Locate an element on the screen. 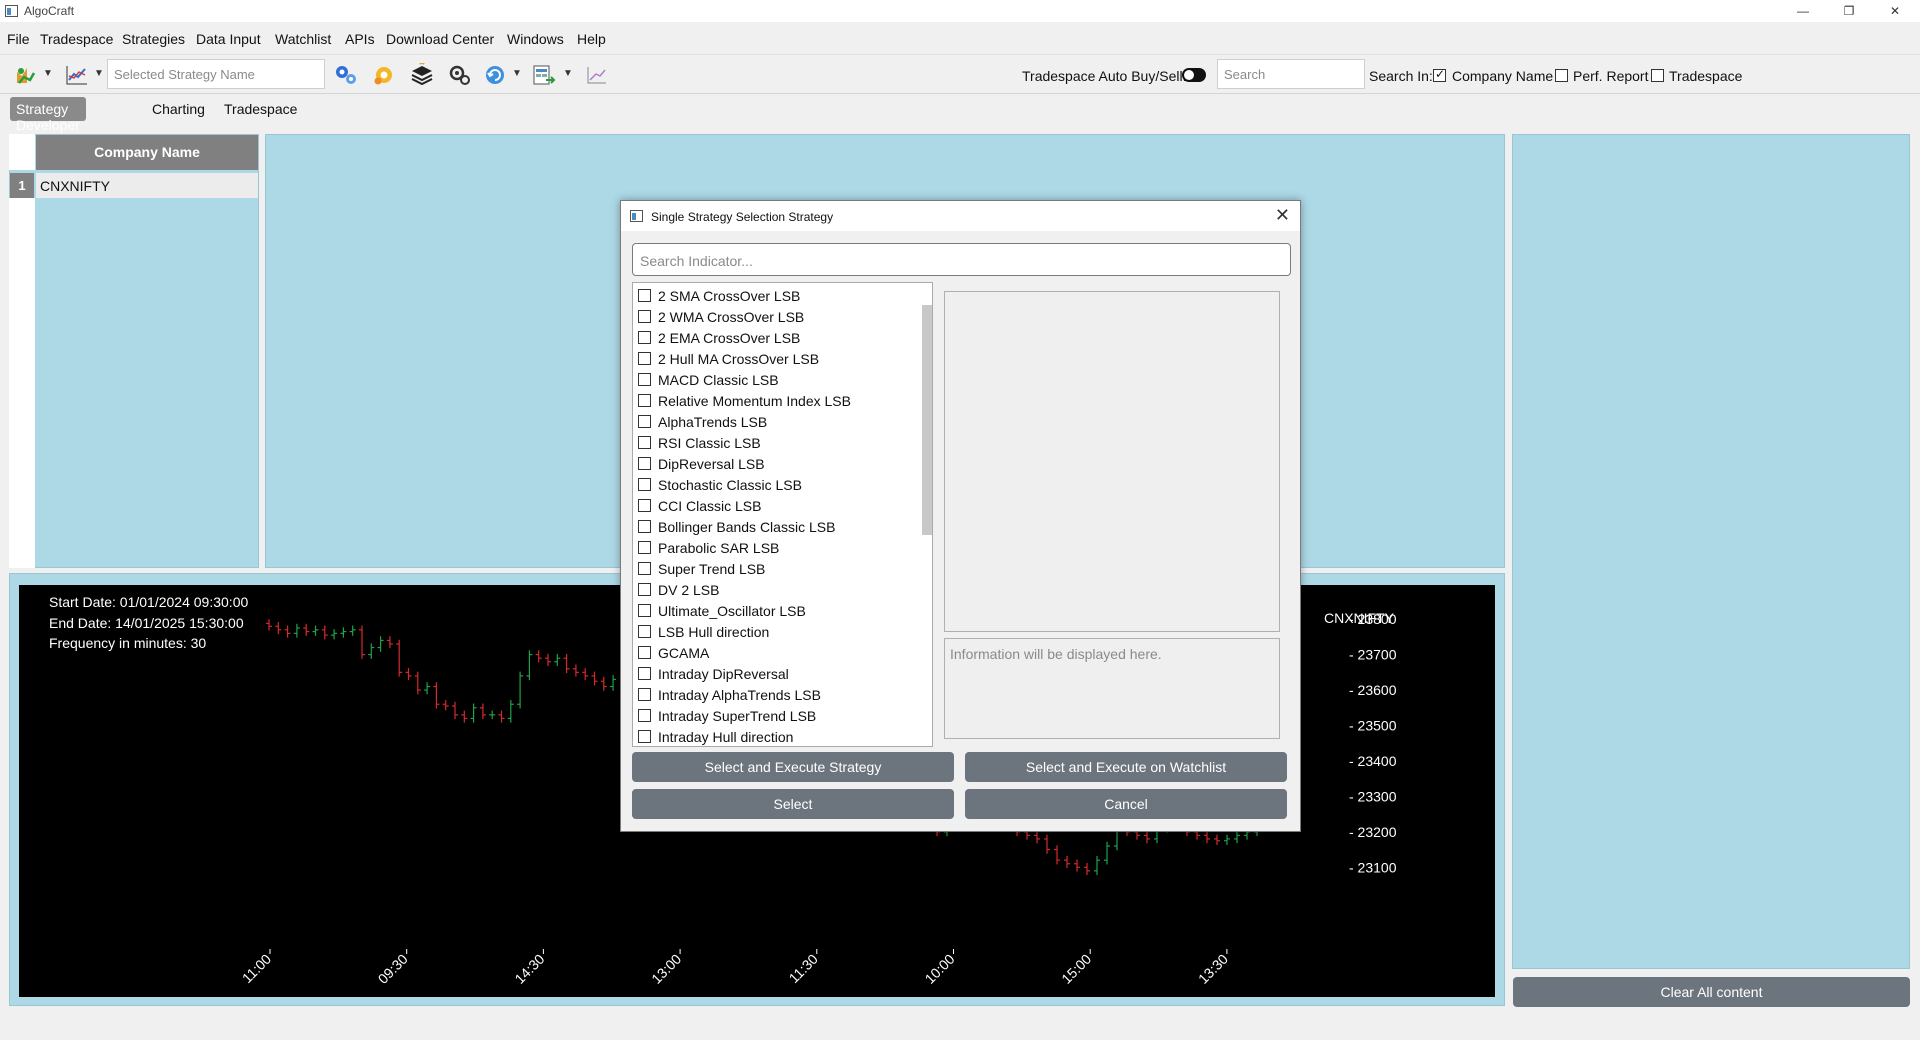  y-tick-label: - 23800 is located at coordinates (1373, 619).